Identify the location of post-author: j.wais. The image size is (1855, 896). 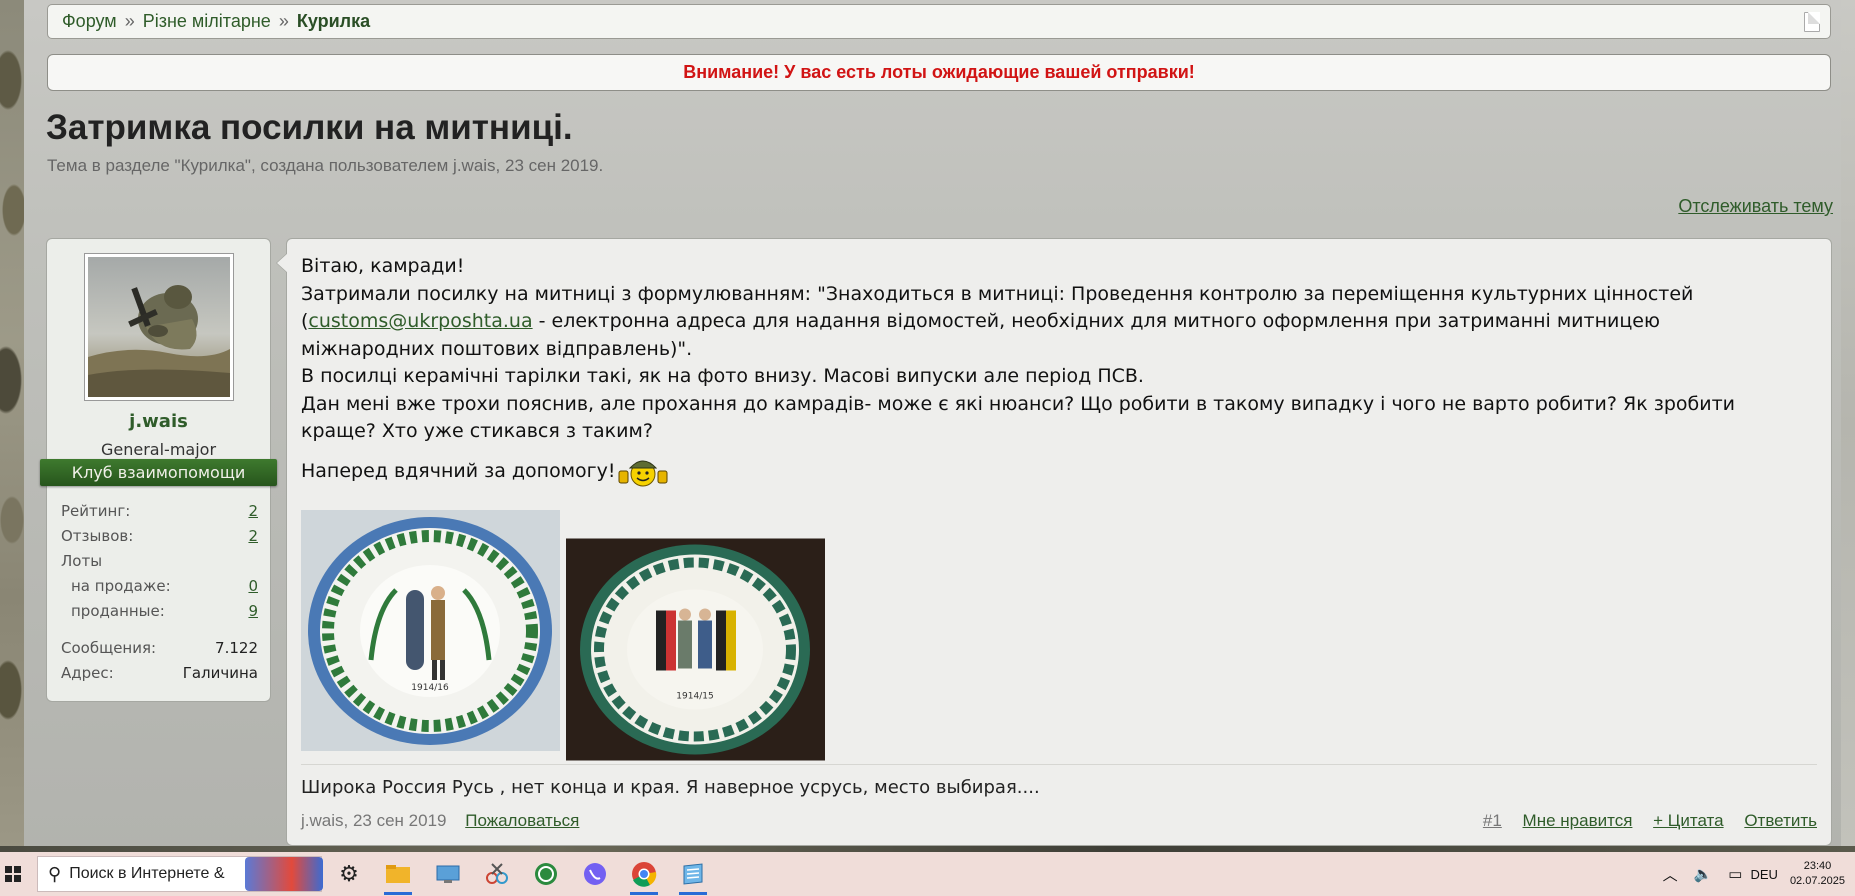
(322, 820).